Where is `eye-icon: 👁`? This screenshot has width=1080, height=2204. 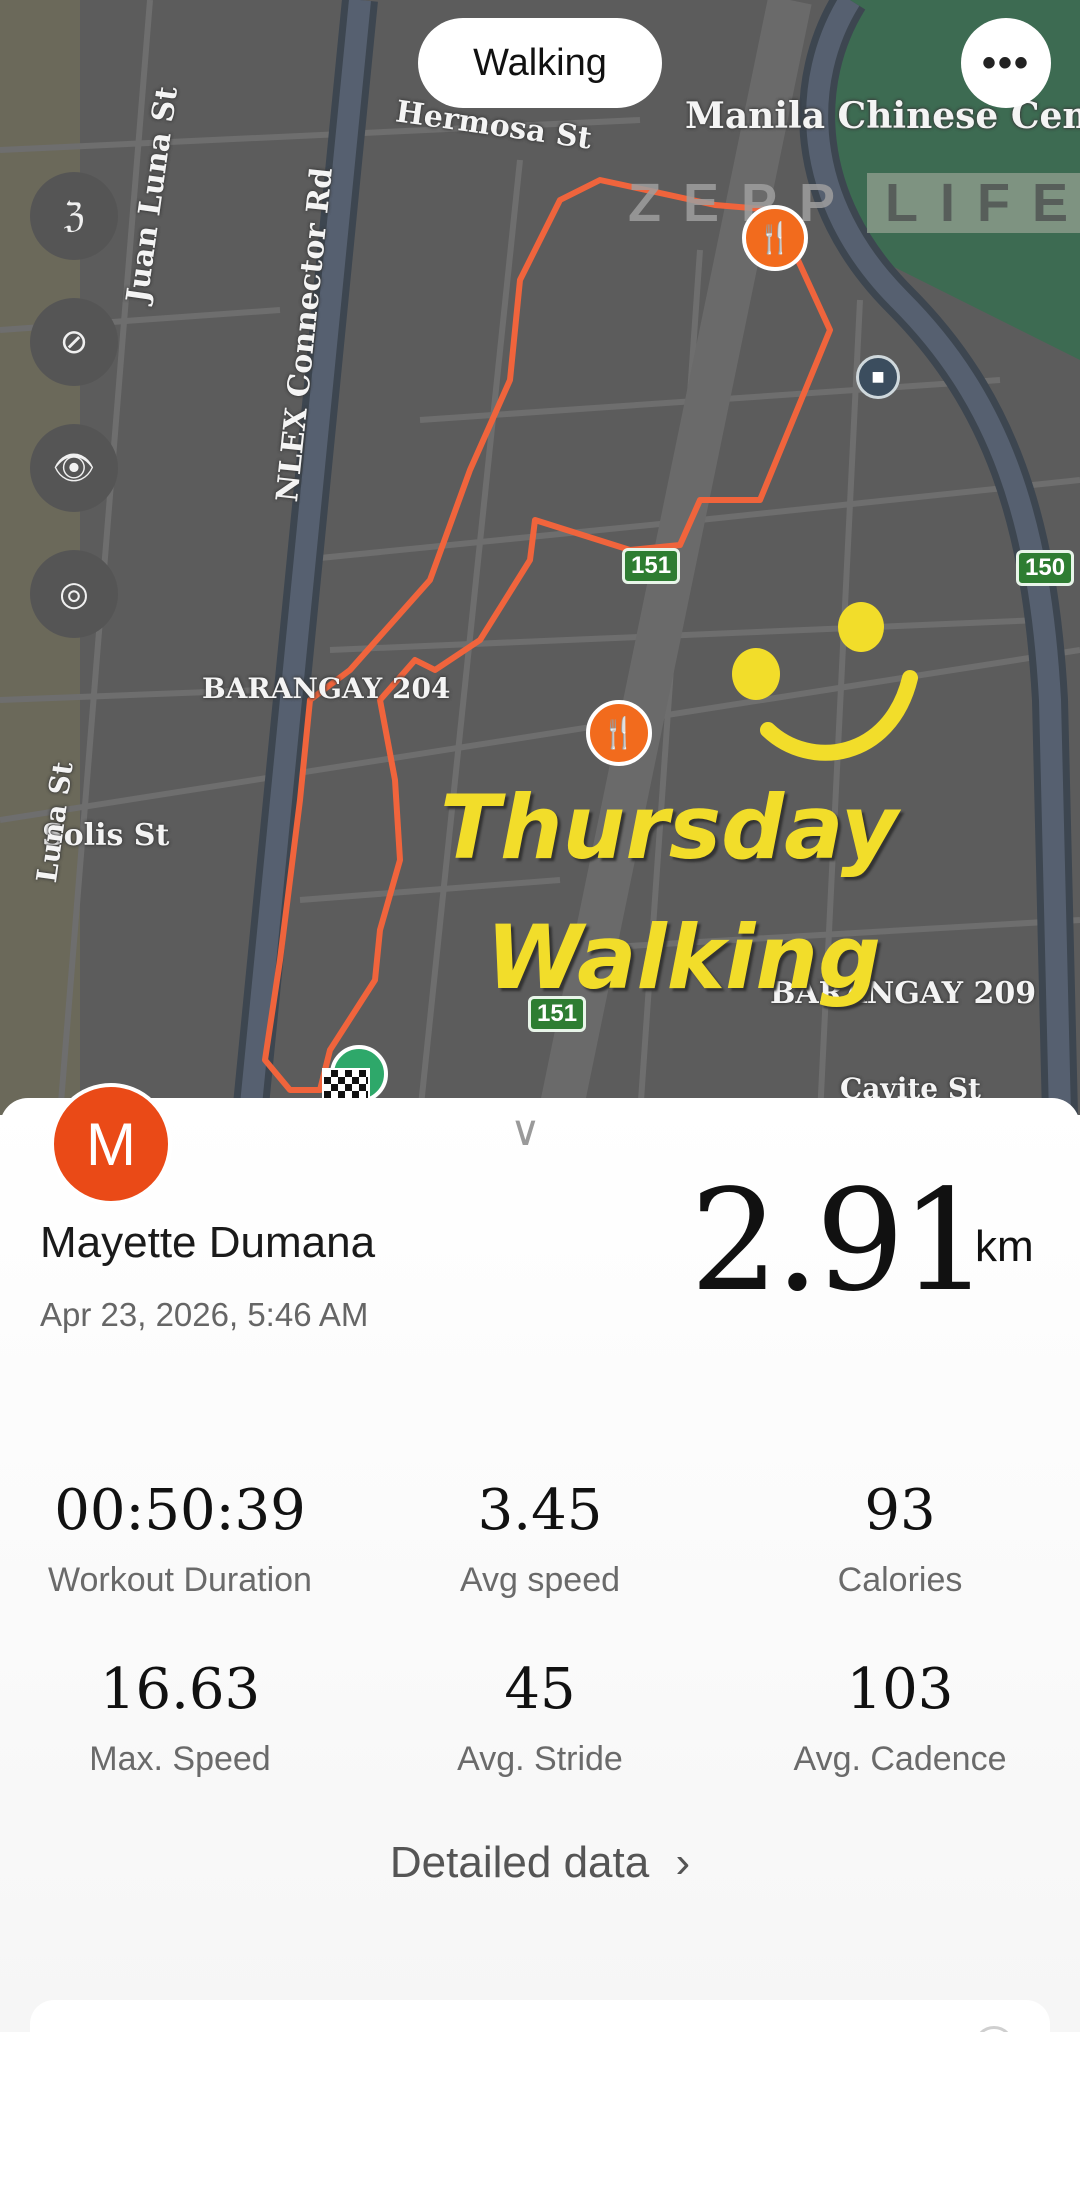 eye-icon: 👁 is located at coordinates (74, 468).